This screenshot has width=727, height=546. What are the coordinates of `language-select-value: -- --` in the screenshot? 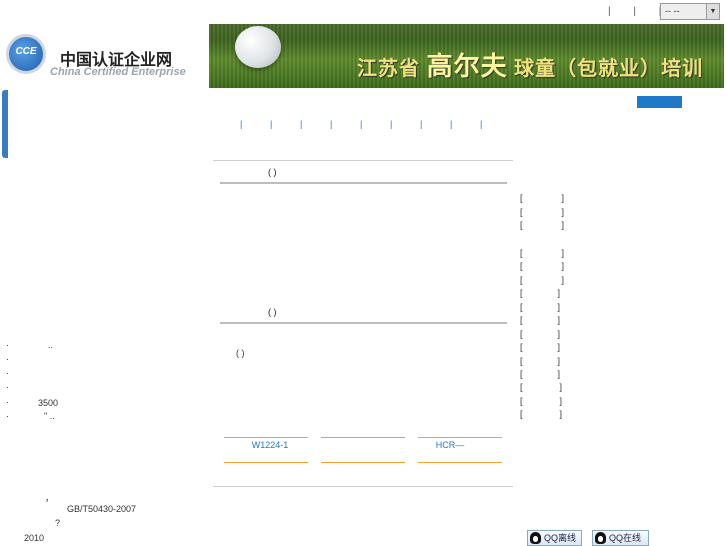 It's located at (672, 11).